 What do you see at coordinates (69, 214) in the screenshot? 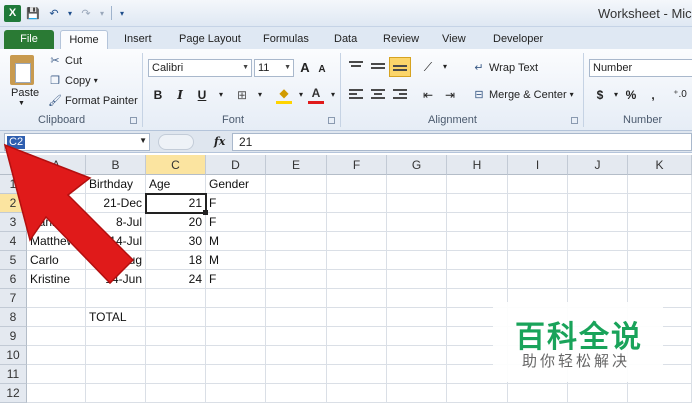
I see `red-arrow-icon` at bounding box center [69, 214].